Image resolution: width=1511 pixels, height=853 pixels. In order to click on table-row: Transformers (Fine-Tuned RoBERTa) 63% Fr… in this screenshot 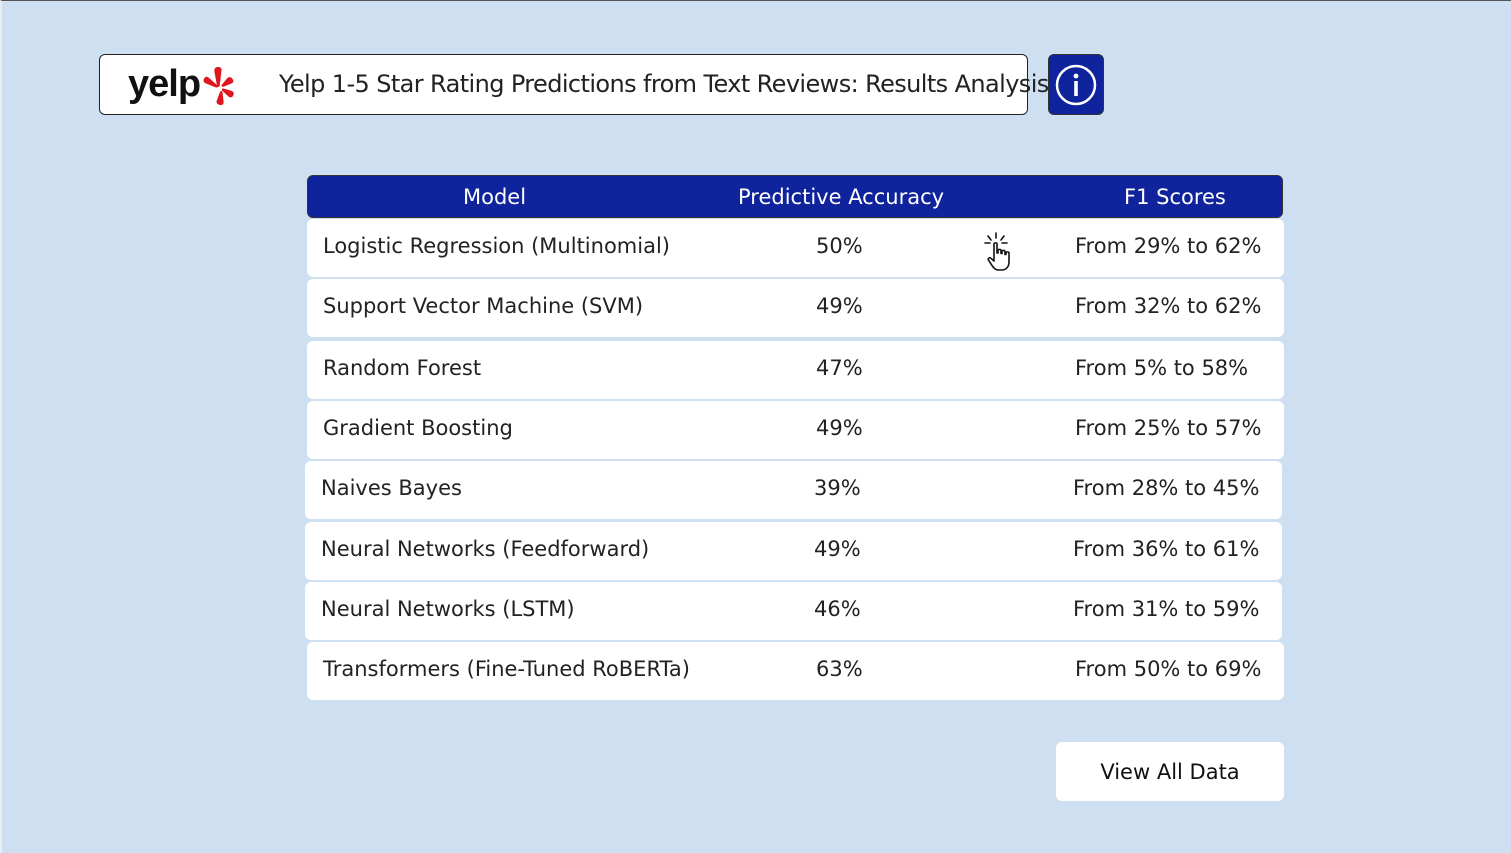, I will do `click(795, 671)`.